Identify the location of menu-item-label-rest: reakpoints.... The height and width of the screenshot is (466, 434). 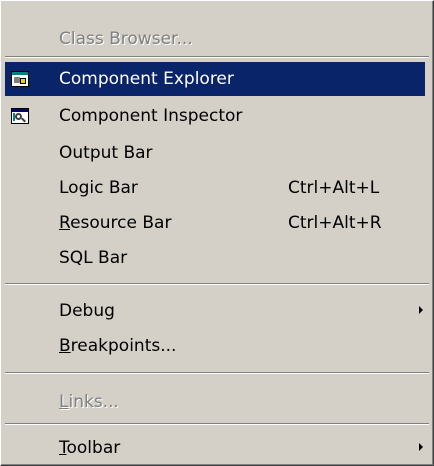
(123, 346).